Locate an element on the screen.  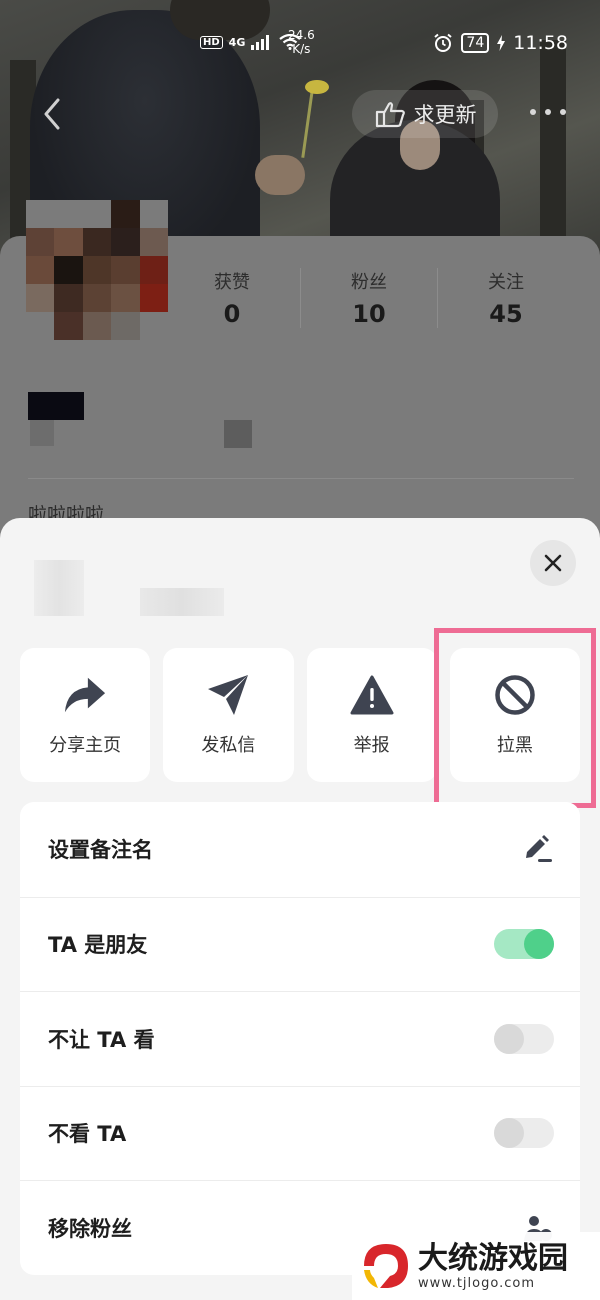
profile-stats: 获赞 0 粉丝 10 关注 45 is located at coordinates (369, 298).